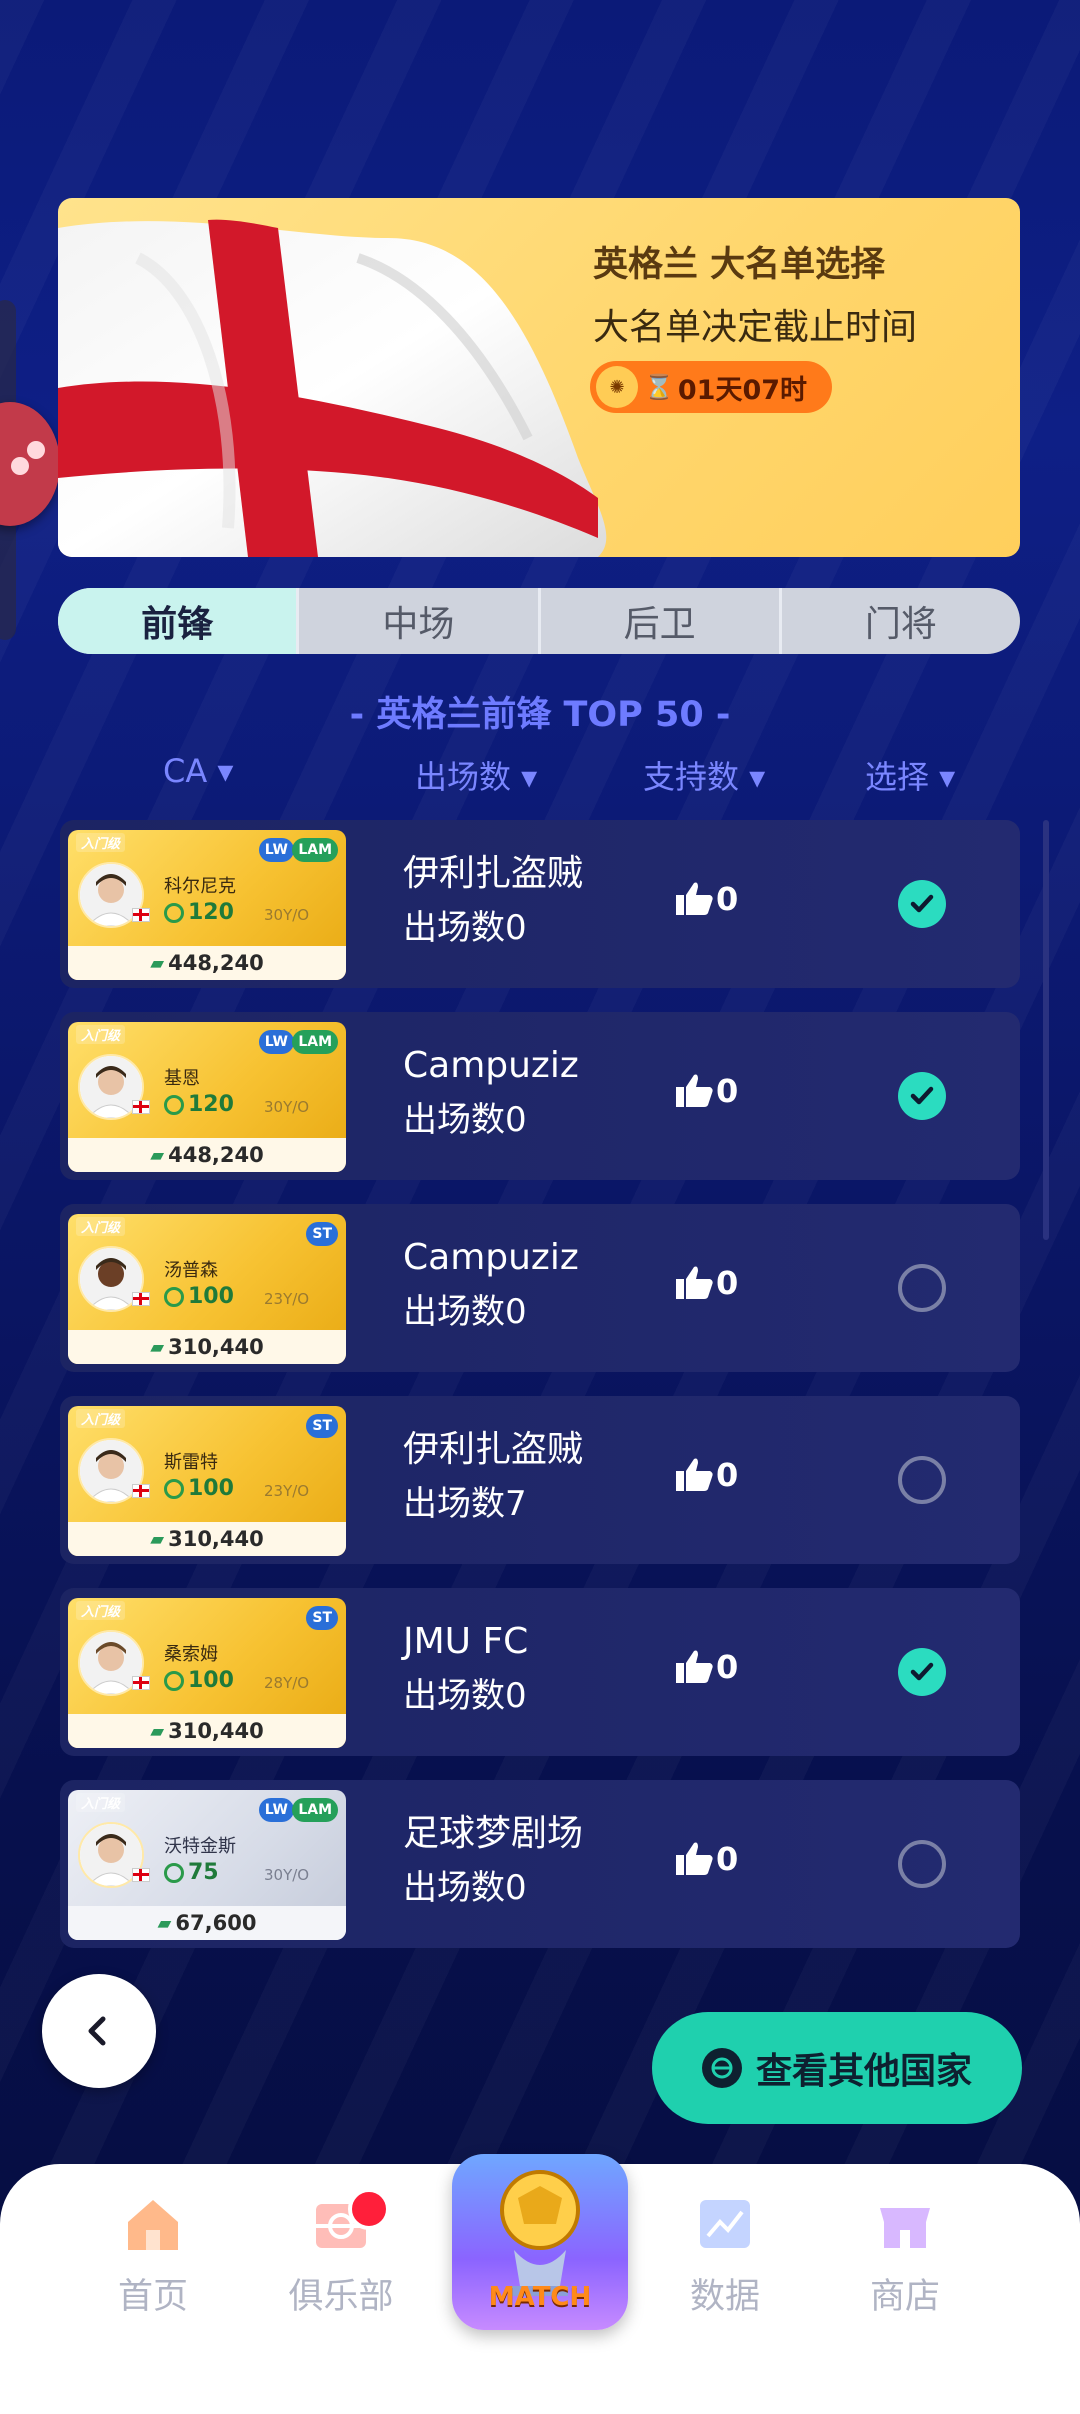 The image size is (1080, 2414). I want to click on appearances: 出场数7, so click(465, 1504).